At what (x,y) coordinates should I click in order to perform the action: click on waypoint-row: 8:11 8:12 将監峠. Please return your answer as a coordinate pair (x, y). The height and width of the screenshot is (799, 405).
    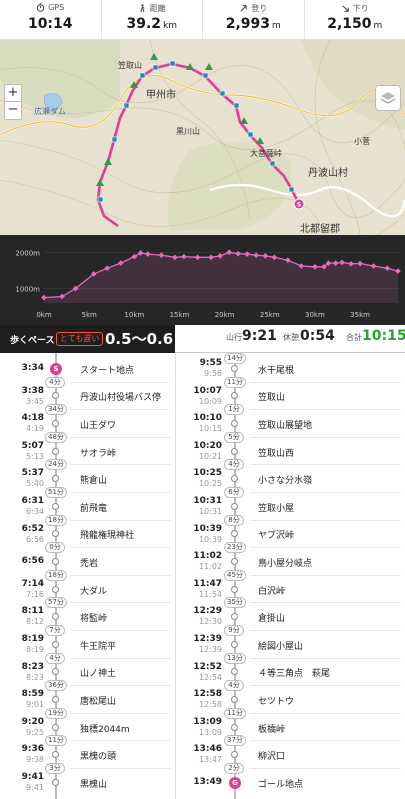
    Looking at the image, I should click on (87, 617).